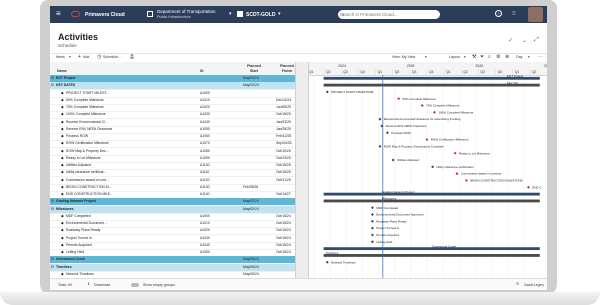 The height and width of the screenshot is (305, 600). What do you see at coordinates (514, 14) in the screenshot?
I see `grid-apps-icon: ⁝⁝` at bounding box center [514, 14].